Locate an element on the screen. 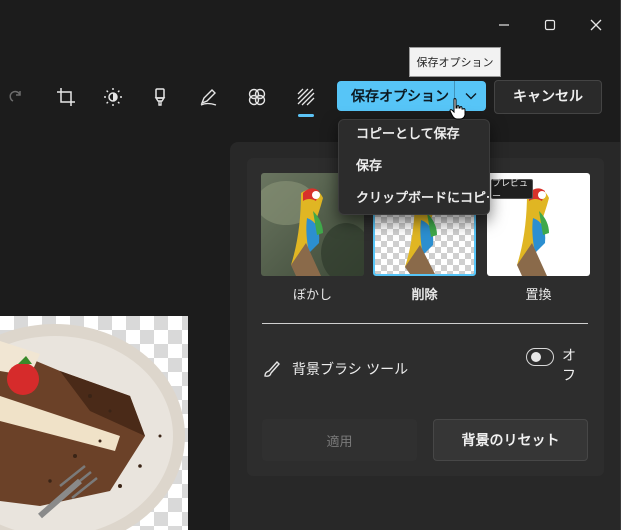  menu-item-save: 保存 is located at coordinates (414, 167).